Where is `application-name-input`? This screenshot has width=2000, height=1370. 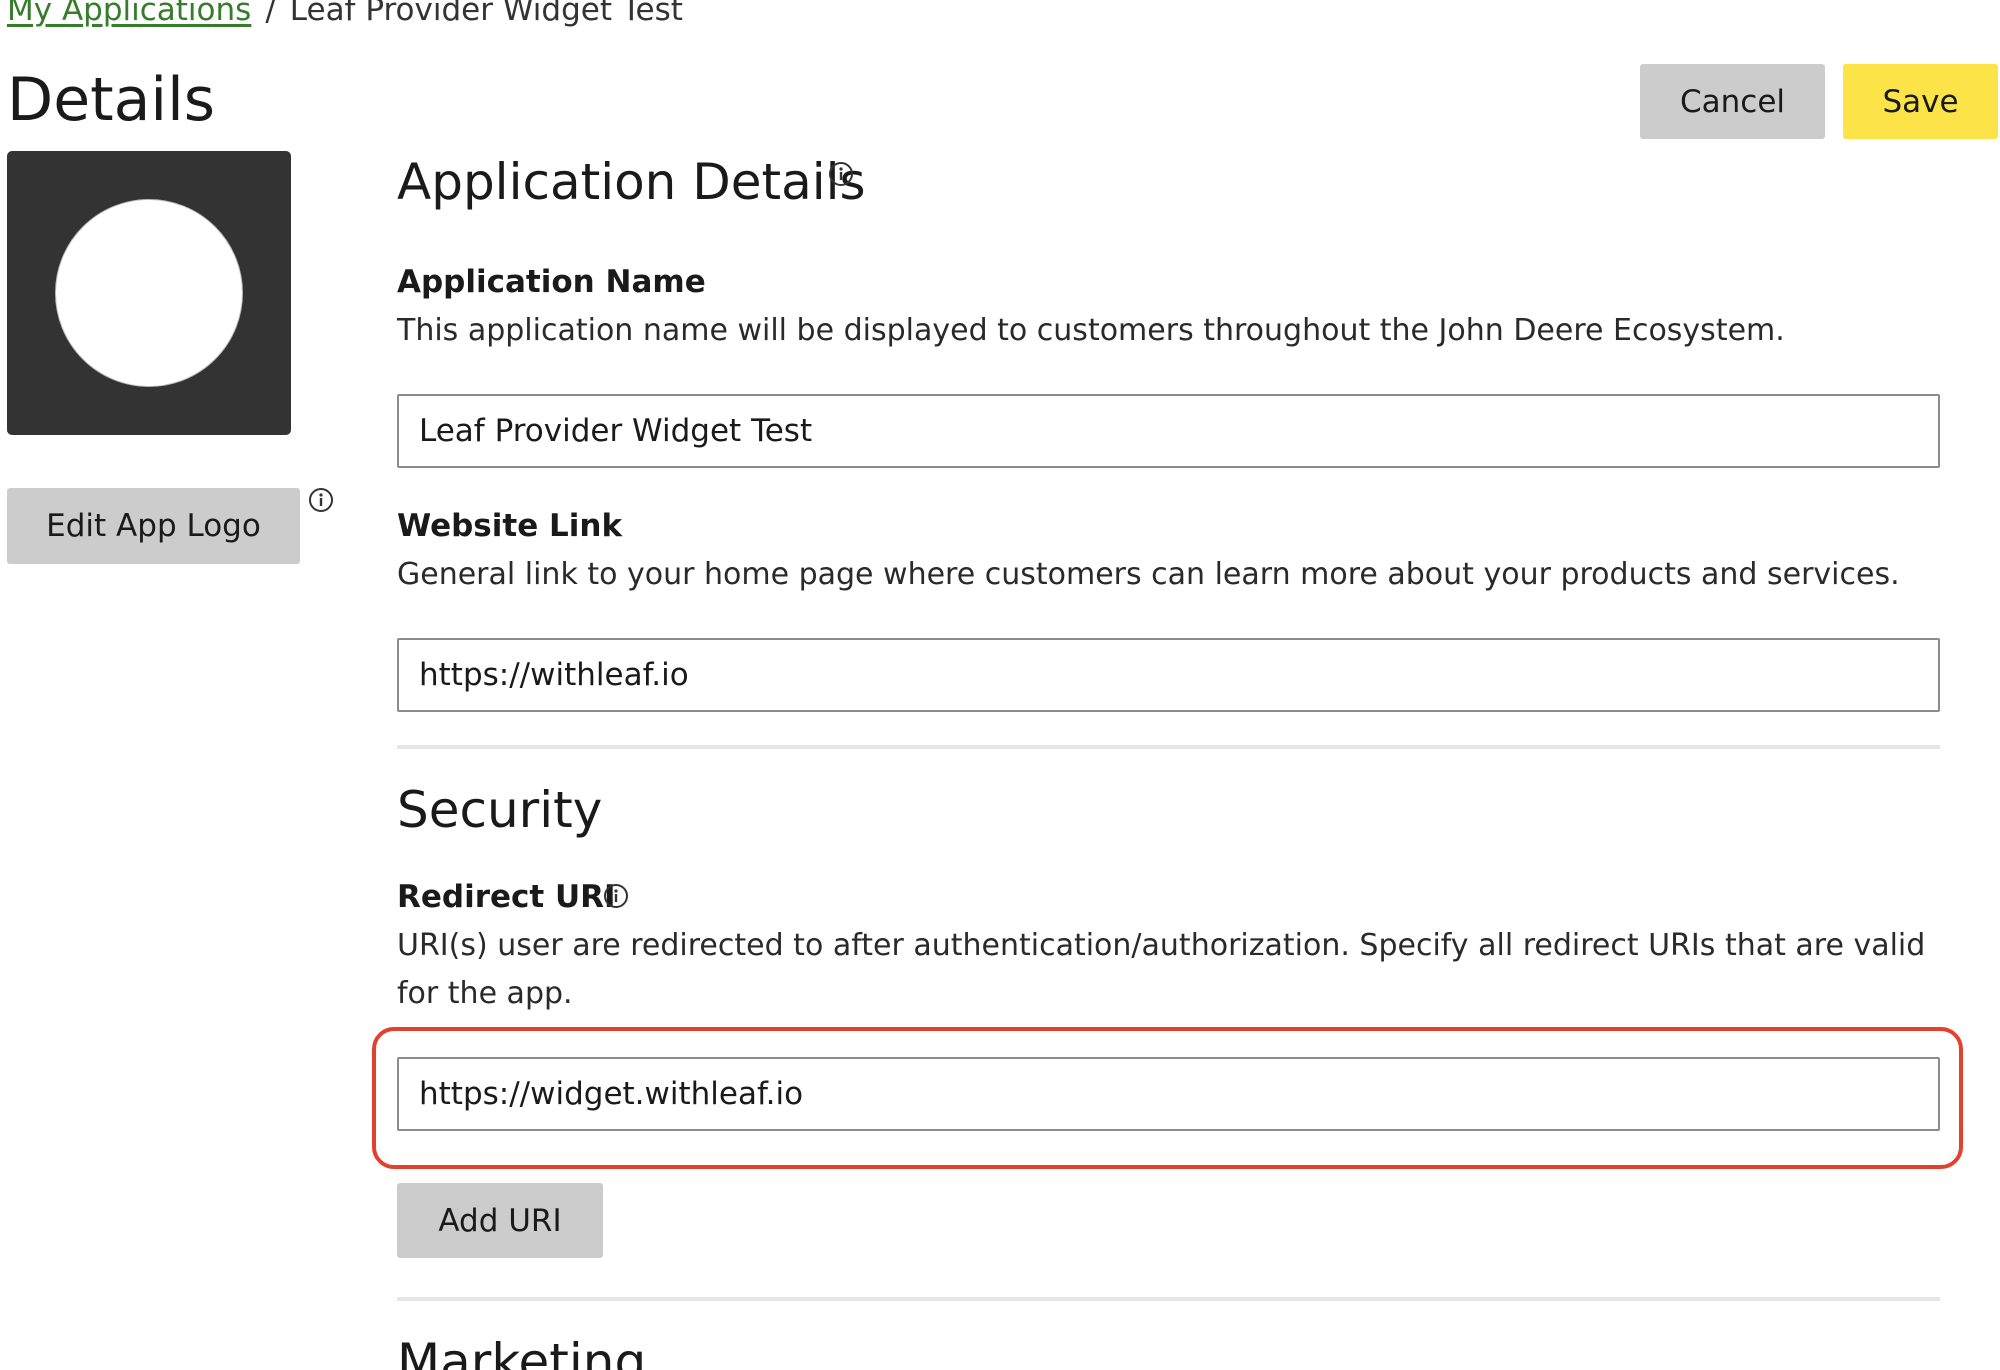
application-name-input is located at coordinates (1168, 431).